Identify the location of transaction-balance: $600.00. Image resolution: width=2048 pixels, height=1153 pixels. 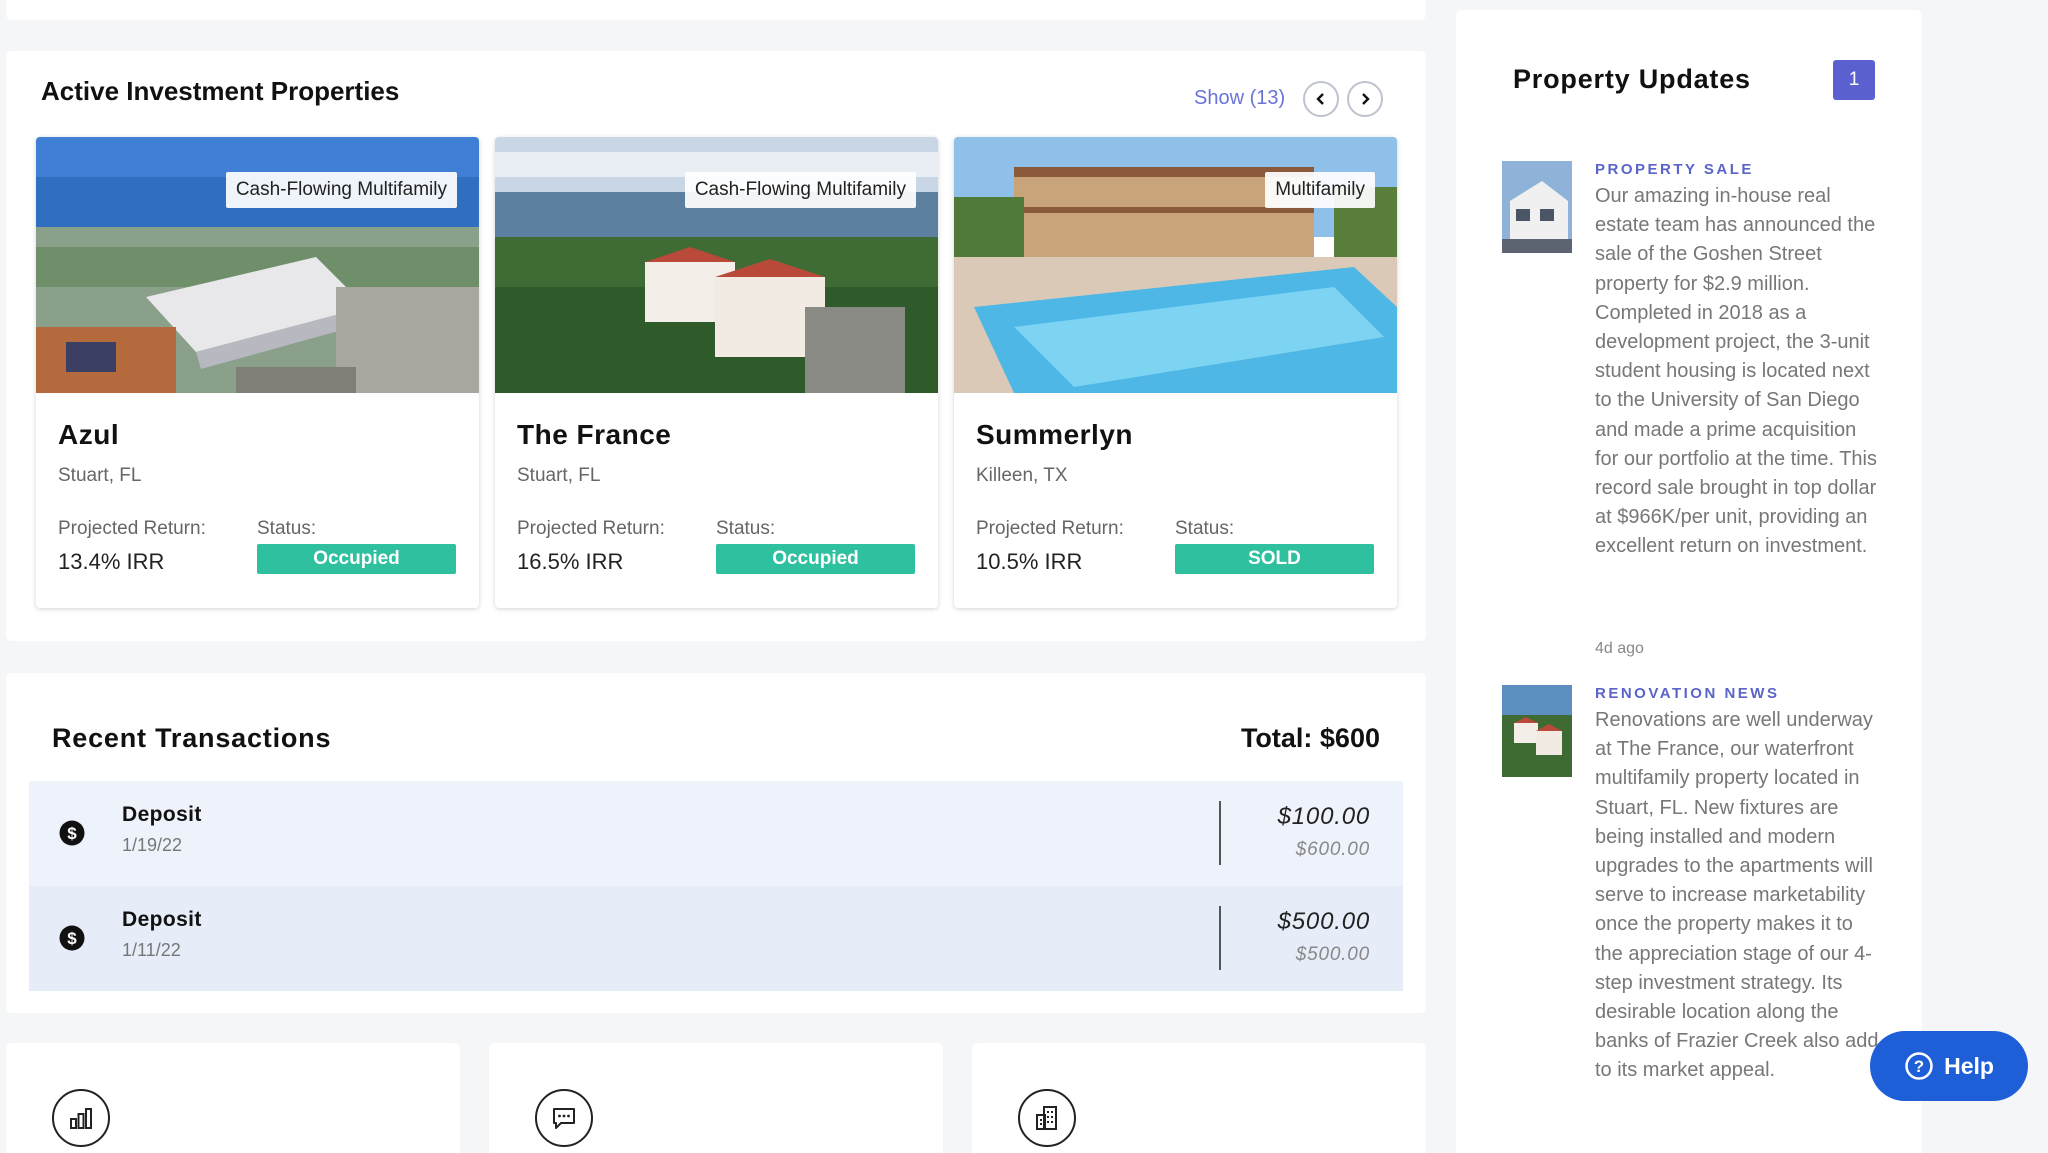
(1332, 849).